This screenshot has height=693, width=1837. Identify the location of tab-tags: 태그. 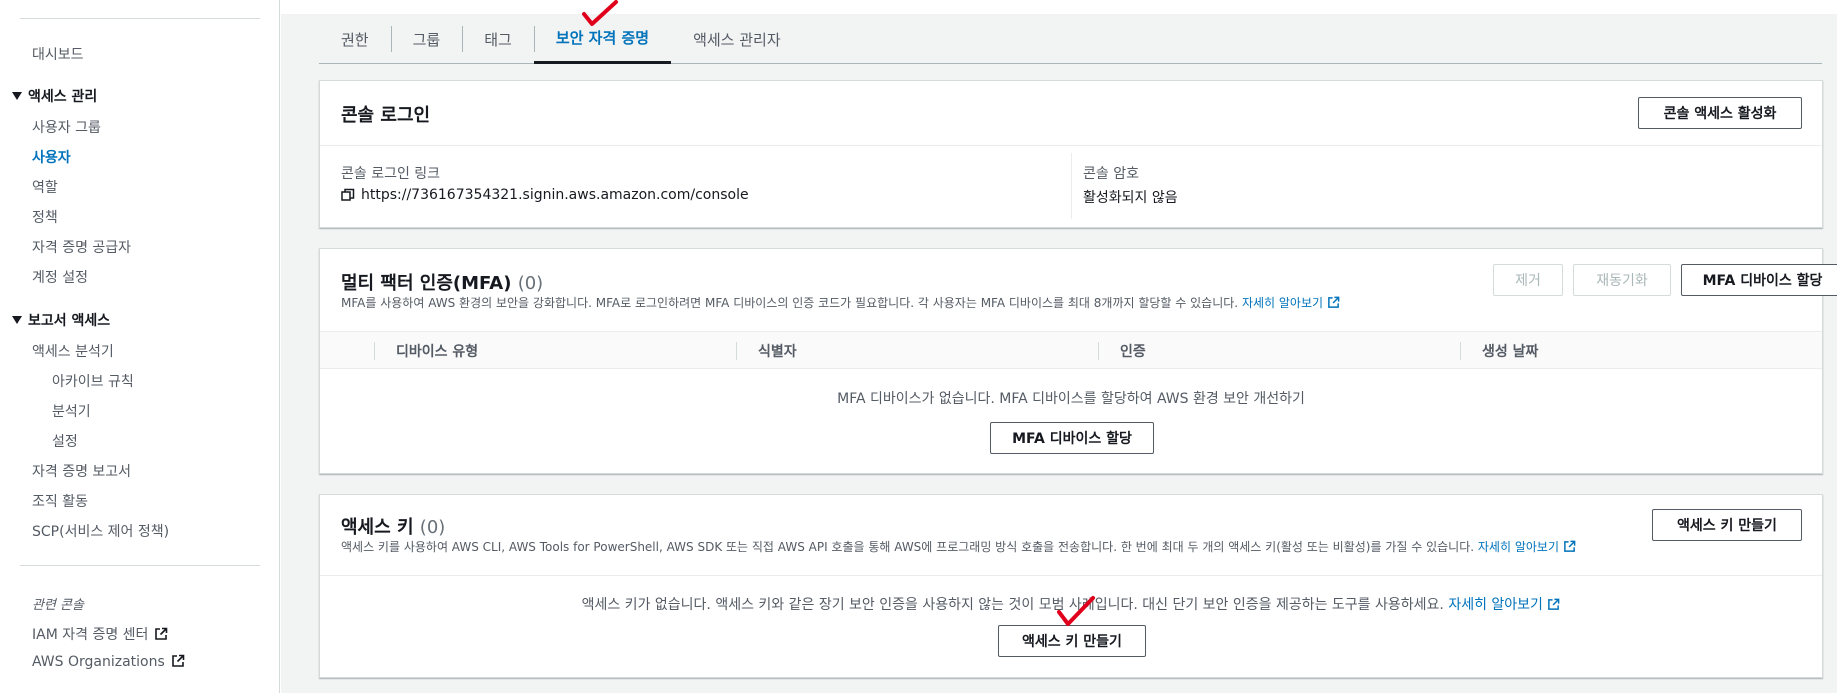
(498, 39).